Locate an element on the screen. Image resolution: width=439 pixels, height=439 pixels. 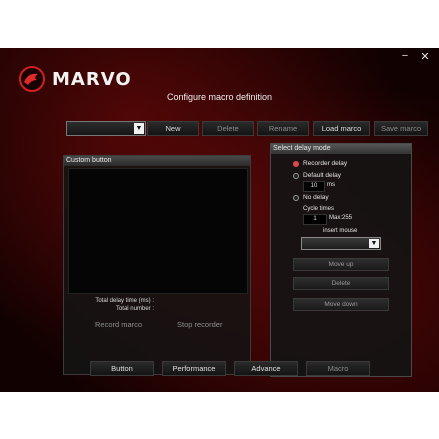
brand-name: MARVO is located at coordinates (92, 79).